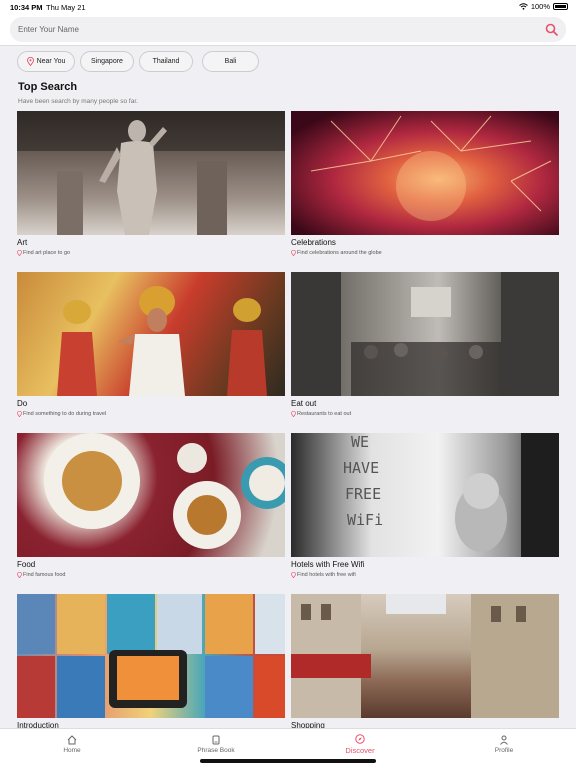  I want to click on sign-line-1: WE, so click(360, 442).